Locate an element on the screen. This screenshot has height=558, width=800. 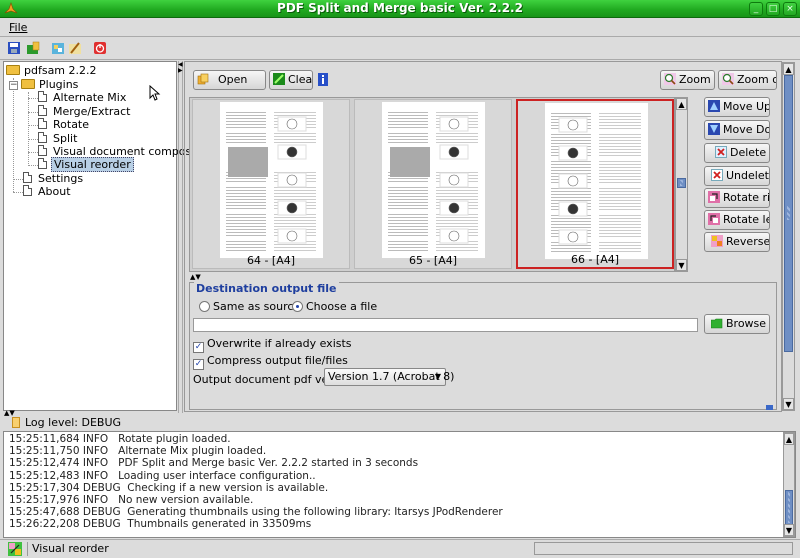
destination-file-input is located at coordinates (445, 325).